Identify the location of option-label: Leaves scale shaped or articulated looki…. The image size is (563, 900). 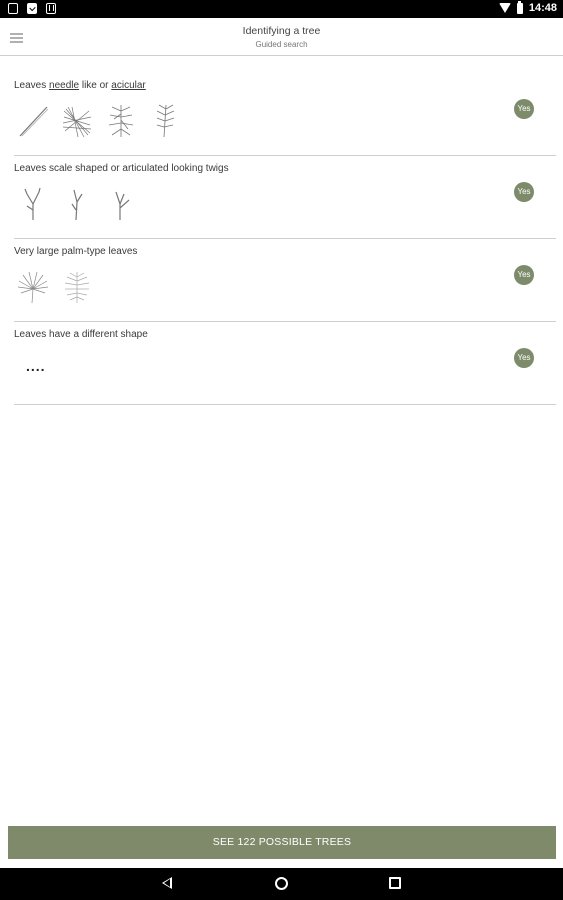
(121, 168).